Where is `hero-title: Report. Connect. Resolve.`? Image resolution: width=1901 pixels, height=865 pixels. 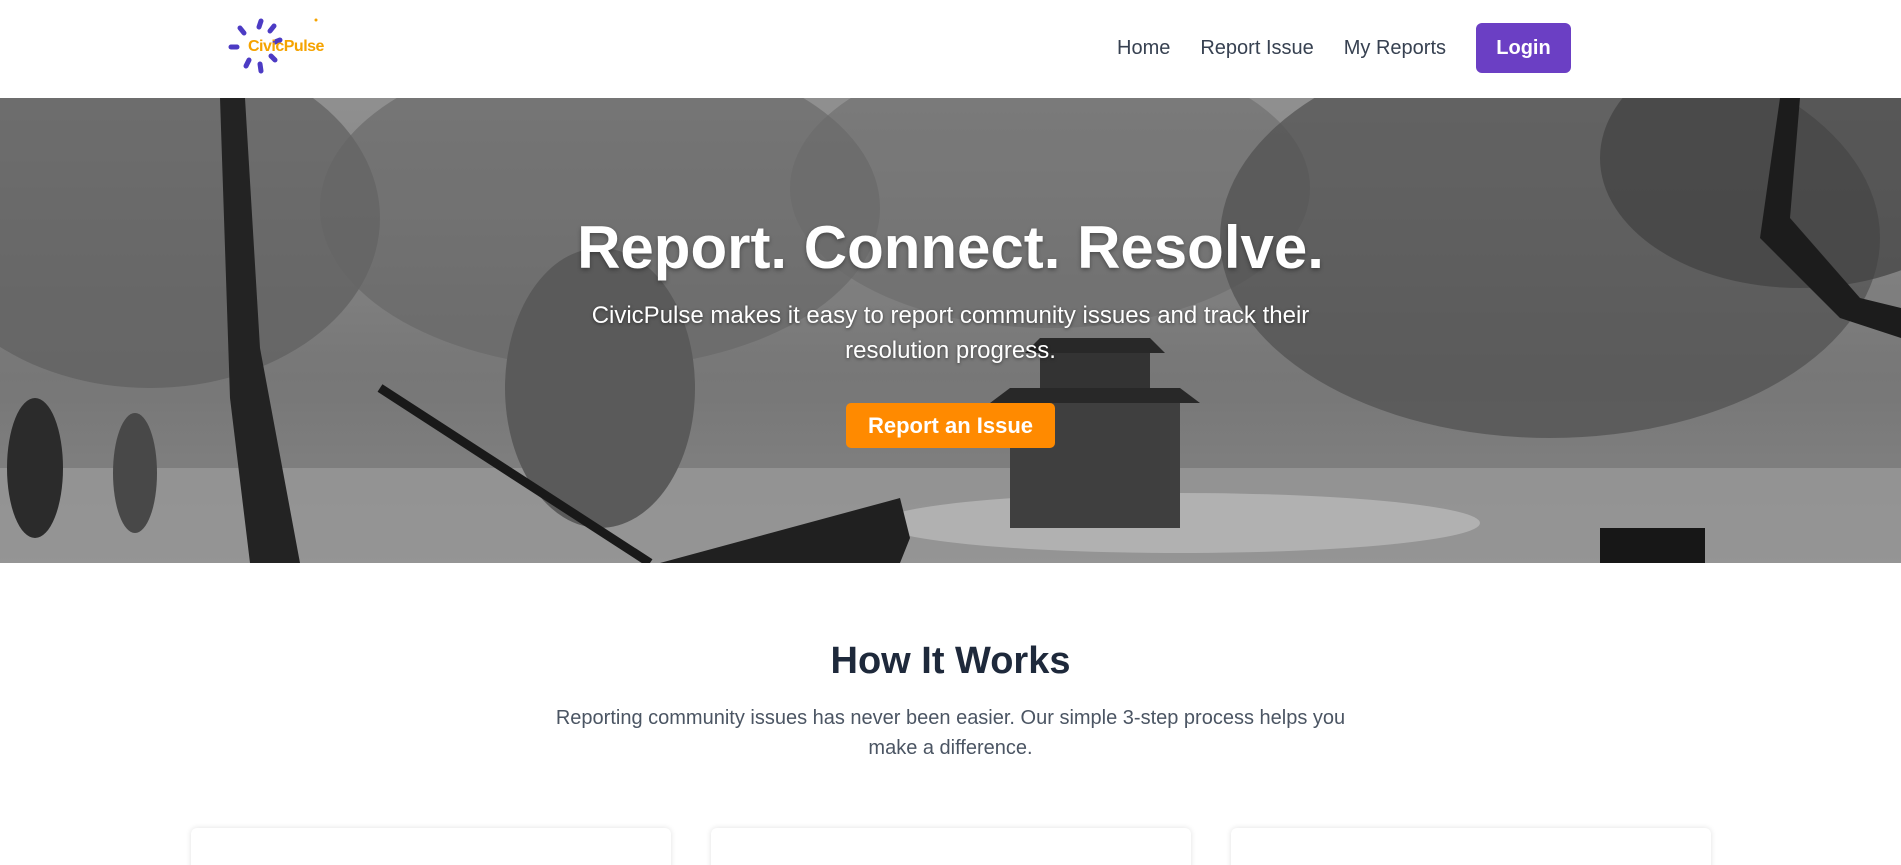 hero-title: Report. Connect. Resolve. is located at coordinates (950, 247).